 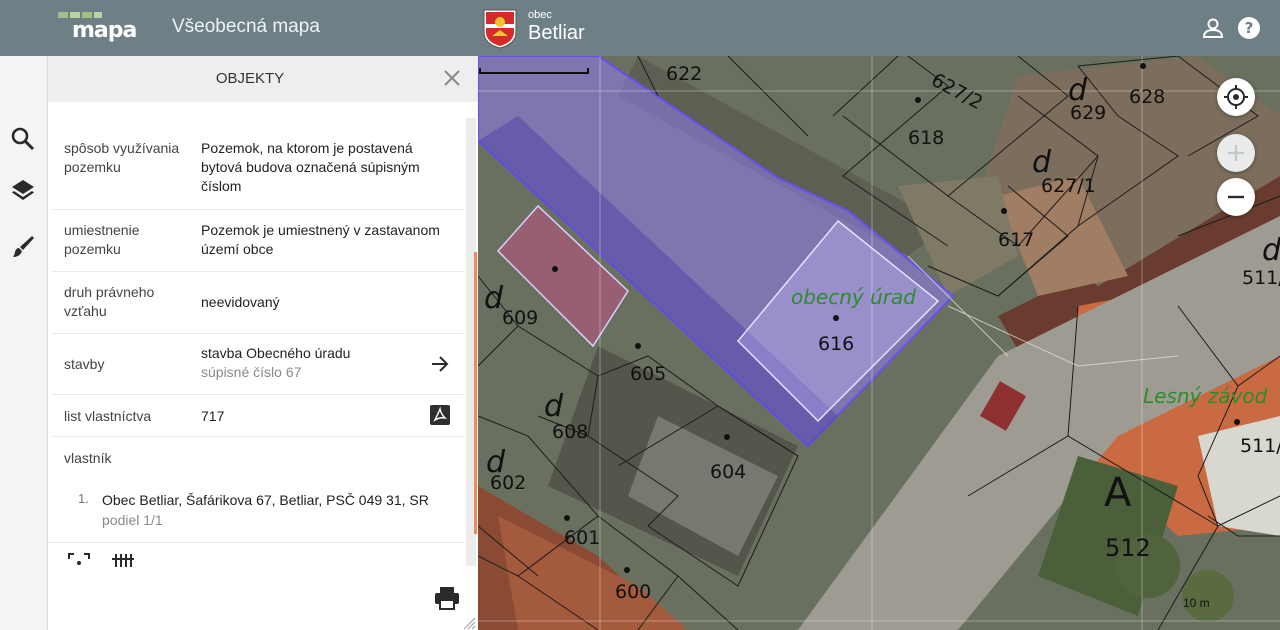 I want to click on map-label-forest: Lesný závod, so click(x=1205, y=396).